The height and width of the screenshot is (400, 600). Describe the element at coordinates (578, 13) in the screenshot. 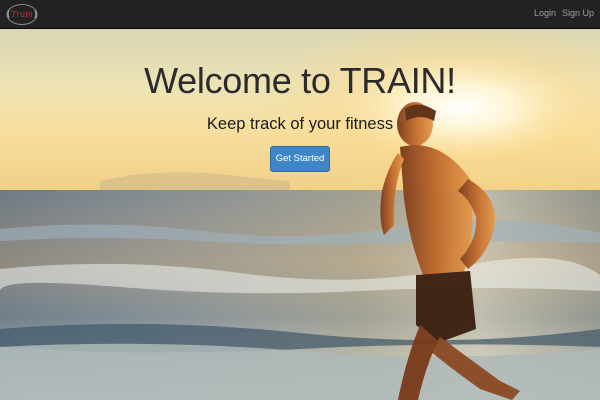

I see `signup-link: Sign Up` at that location.